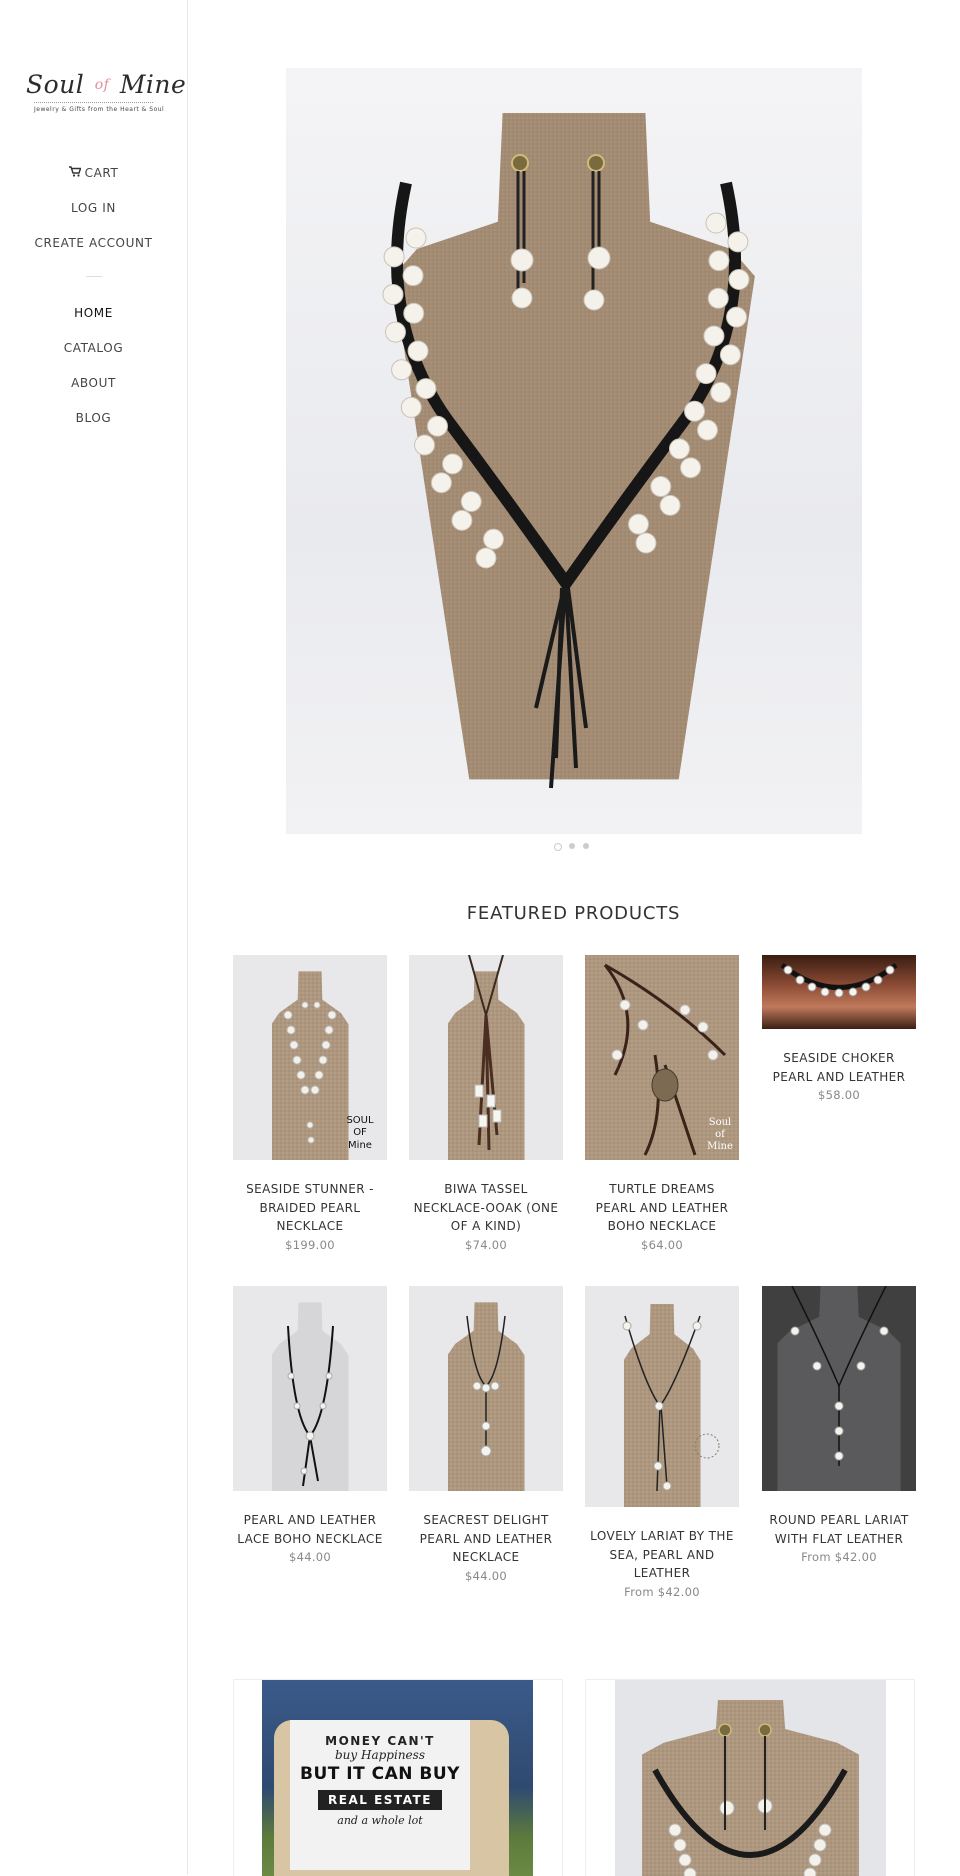  I want to click on featured-products-heading: FEATURED PRODUCTS, so click(573, 913).